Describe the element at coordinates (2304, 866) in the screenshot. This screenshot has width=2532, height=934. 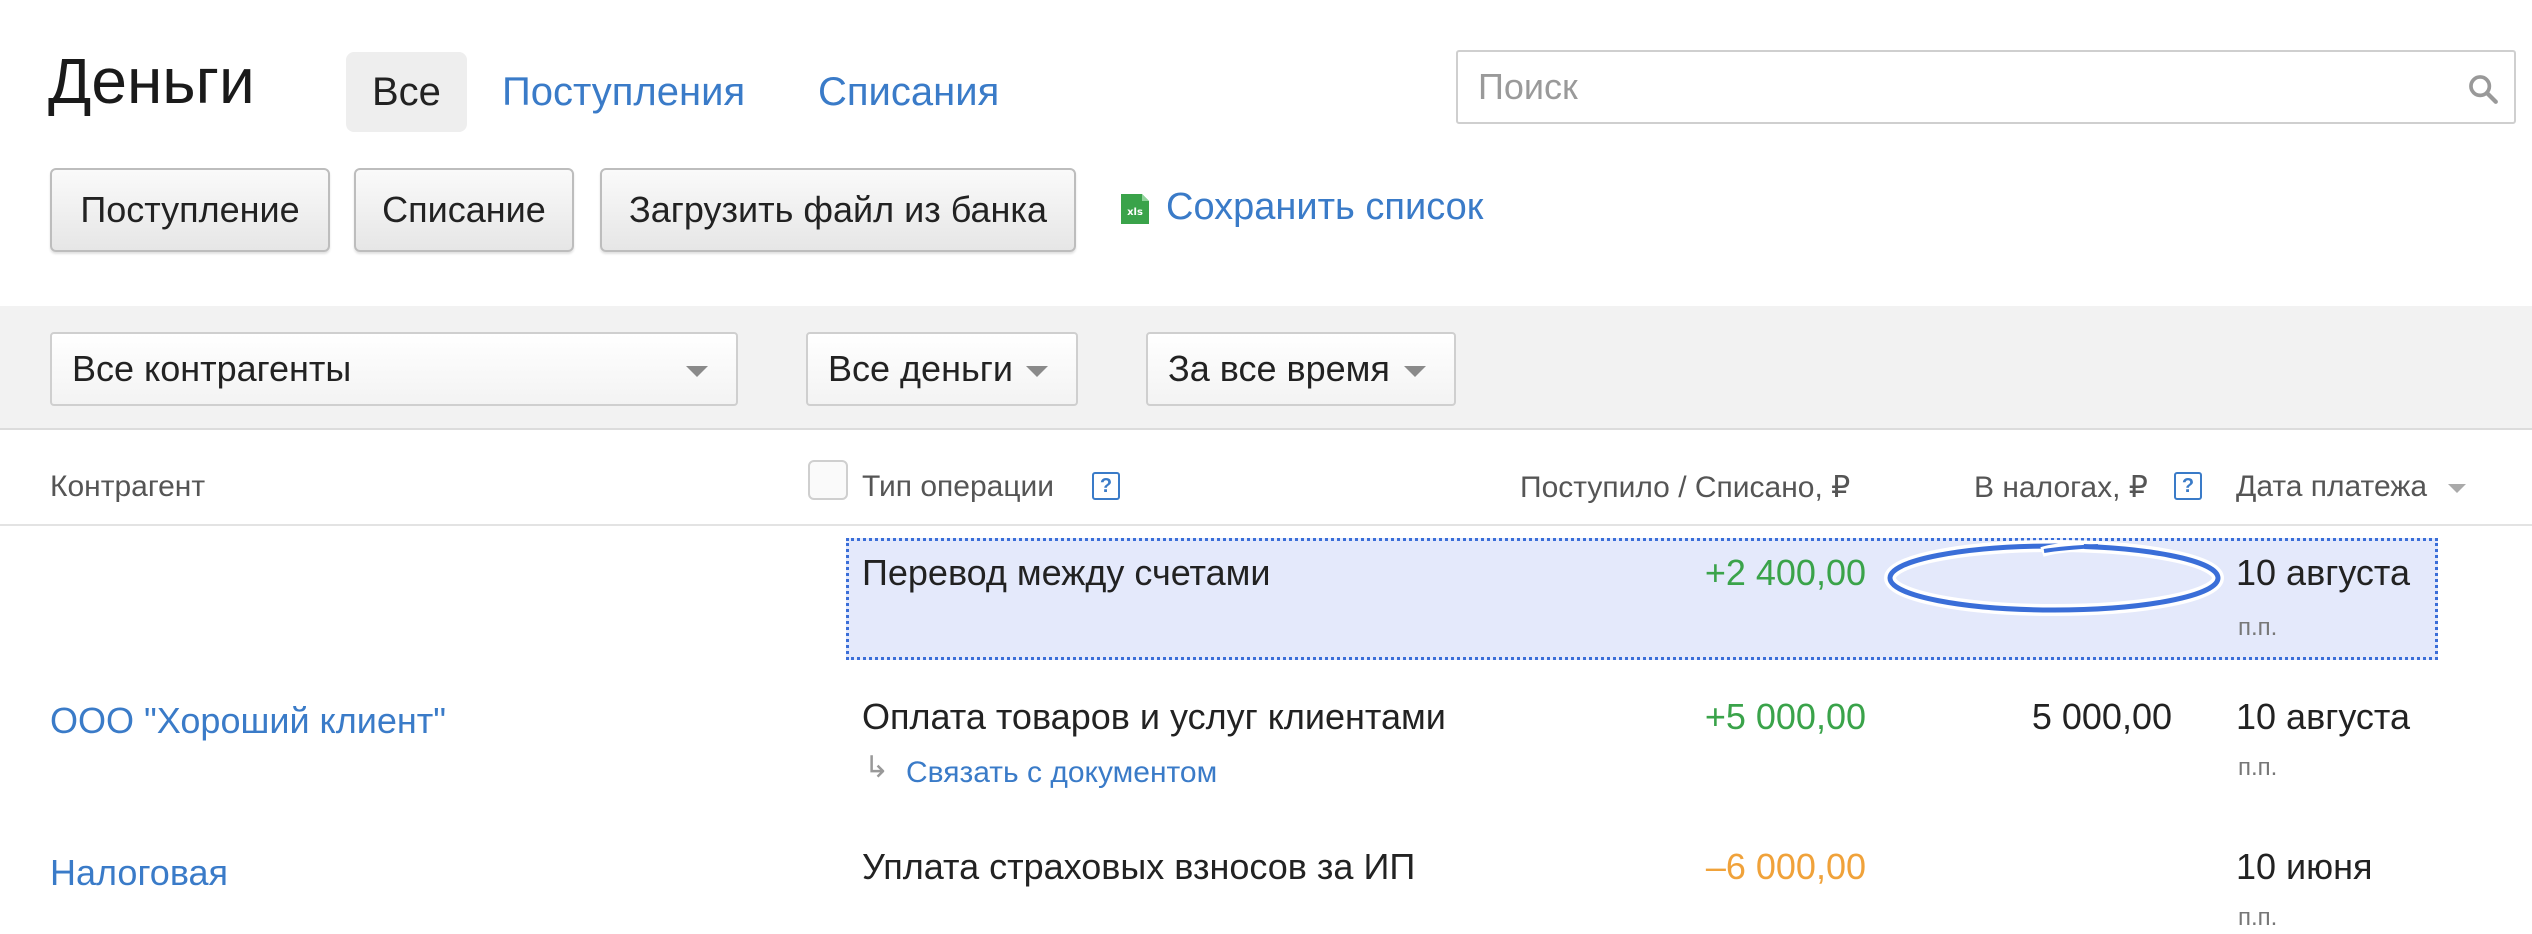
I see `payment-date: 10 июня` at that location.